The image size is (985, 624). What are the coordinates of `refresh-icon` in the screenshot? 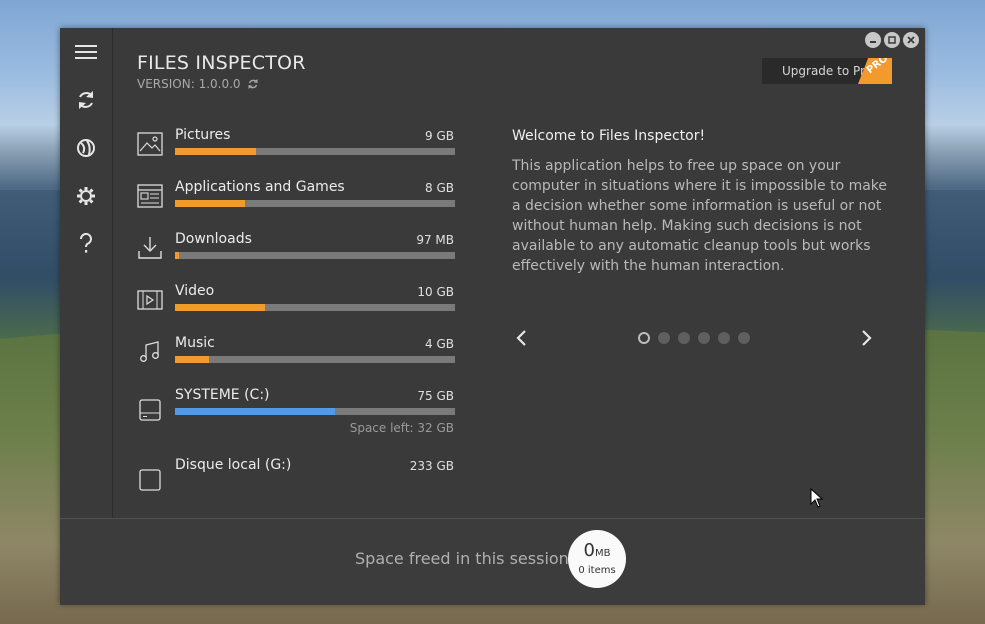 It's located at (86, 100).